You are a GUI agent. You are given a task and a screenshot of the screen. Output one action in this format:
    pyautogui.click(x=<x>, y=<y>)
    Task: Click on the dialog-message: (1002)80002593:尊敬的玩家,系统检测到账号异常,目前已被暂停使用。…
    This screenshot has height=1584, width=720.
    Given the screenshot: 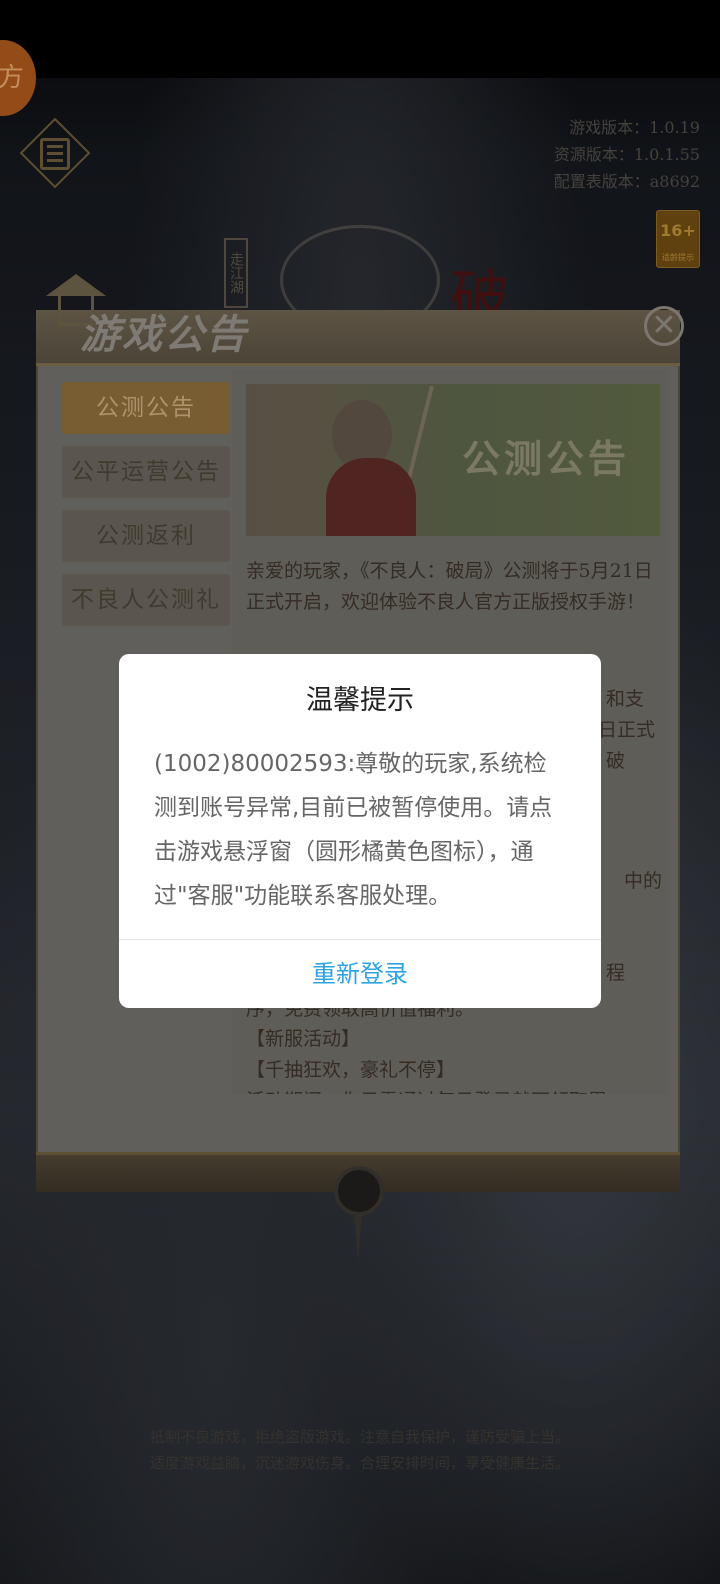 What is the action you would take?
    pyautogui.click(x=353, y=830)
    